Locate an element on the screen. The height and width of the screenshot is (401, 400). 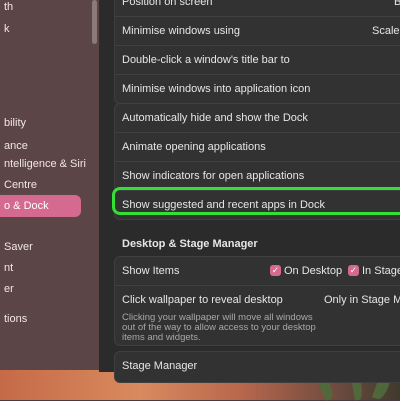
position-on-screen-value: B is located at coordinates (397, 4).